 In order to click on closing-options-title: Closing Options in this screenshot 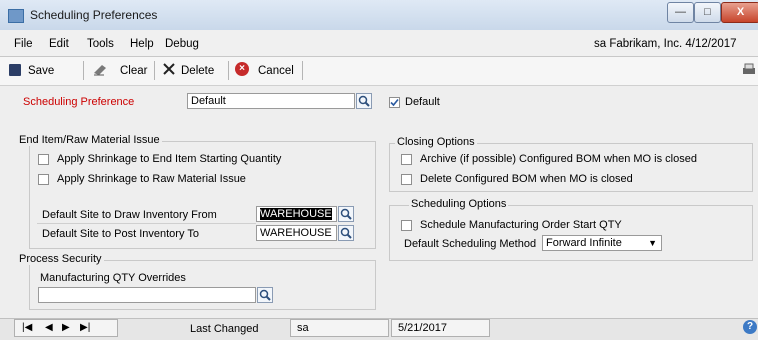, I will do `click(436, 142)`.